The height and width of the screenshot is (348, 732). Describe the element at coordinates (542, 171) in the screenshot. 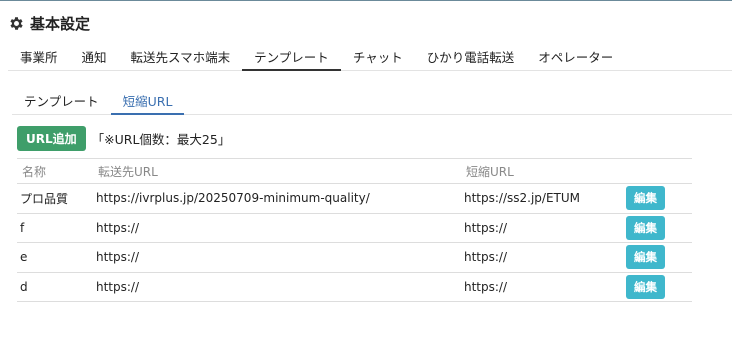

I see `header-short-url: 短縮URL` at that location.